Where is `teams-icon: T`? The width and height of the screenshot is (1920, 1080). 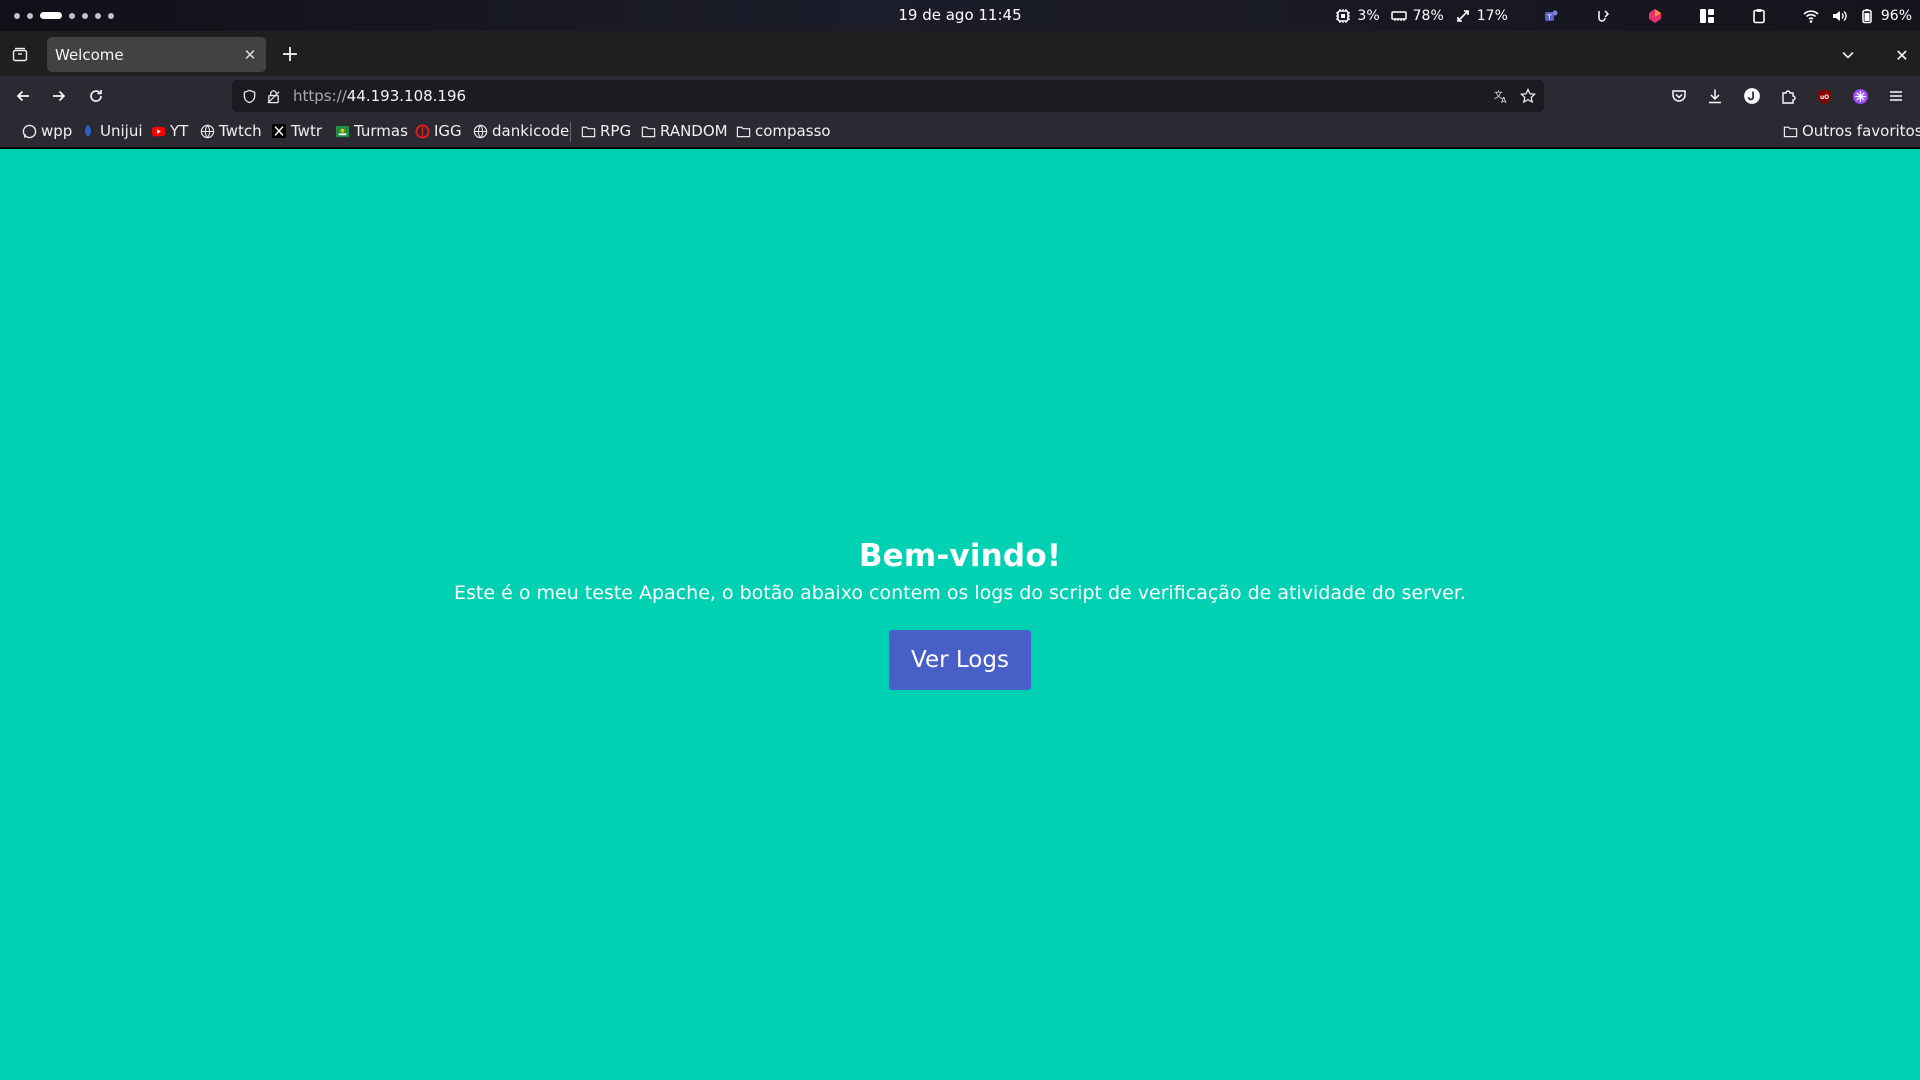 teams-icon: T is located at coordinates (1551, 16).